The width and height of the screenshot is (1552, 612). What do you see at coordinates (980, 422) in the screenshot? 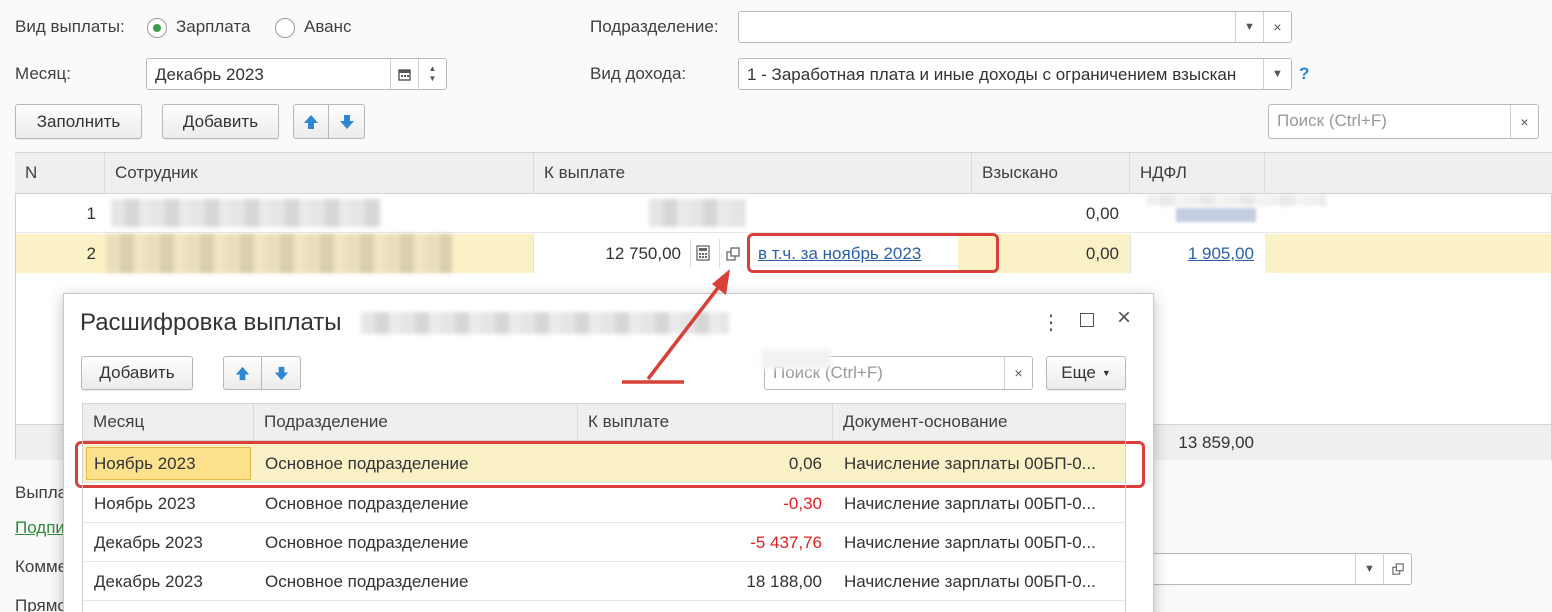
I see `dialog-col-document: Документ-основание` at bounding box center [980, 422].